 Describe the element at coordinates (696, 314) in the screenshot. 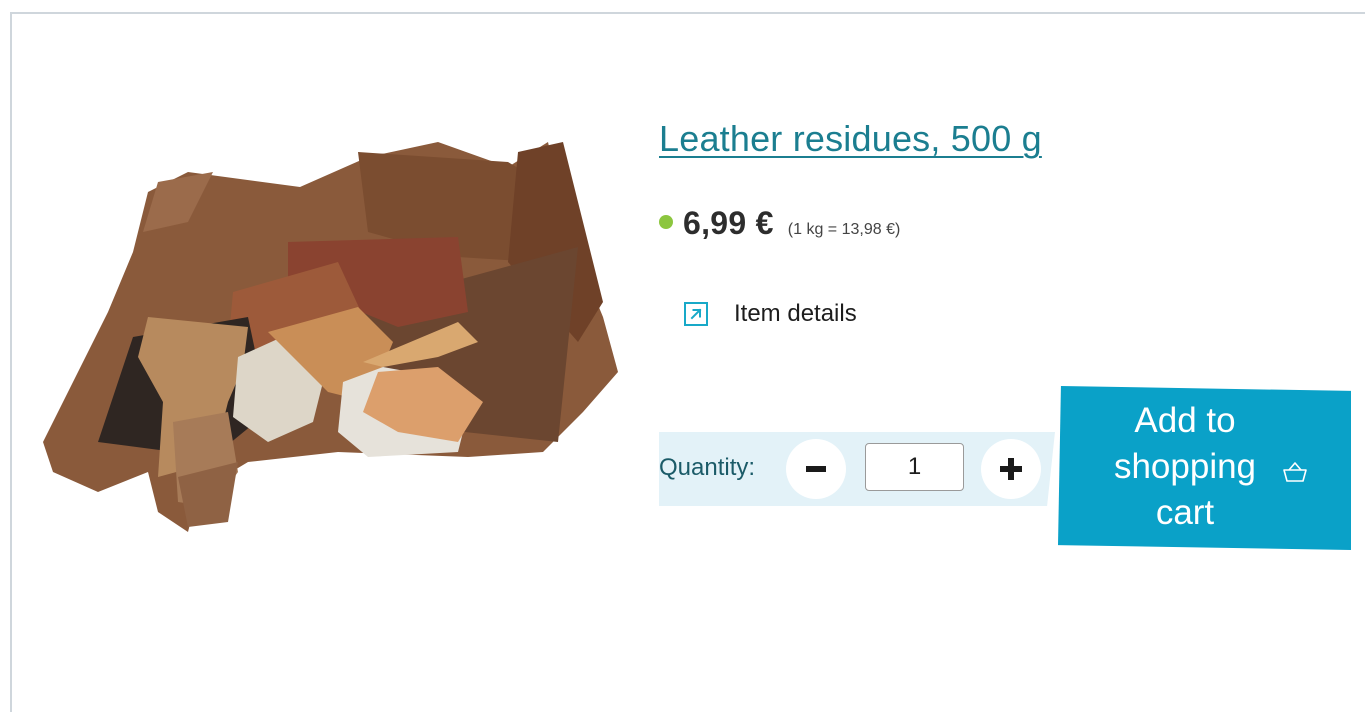

I see `external-link-icon` at that location.